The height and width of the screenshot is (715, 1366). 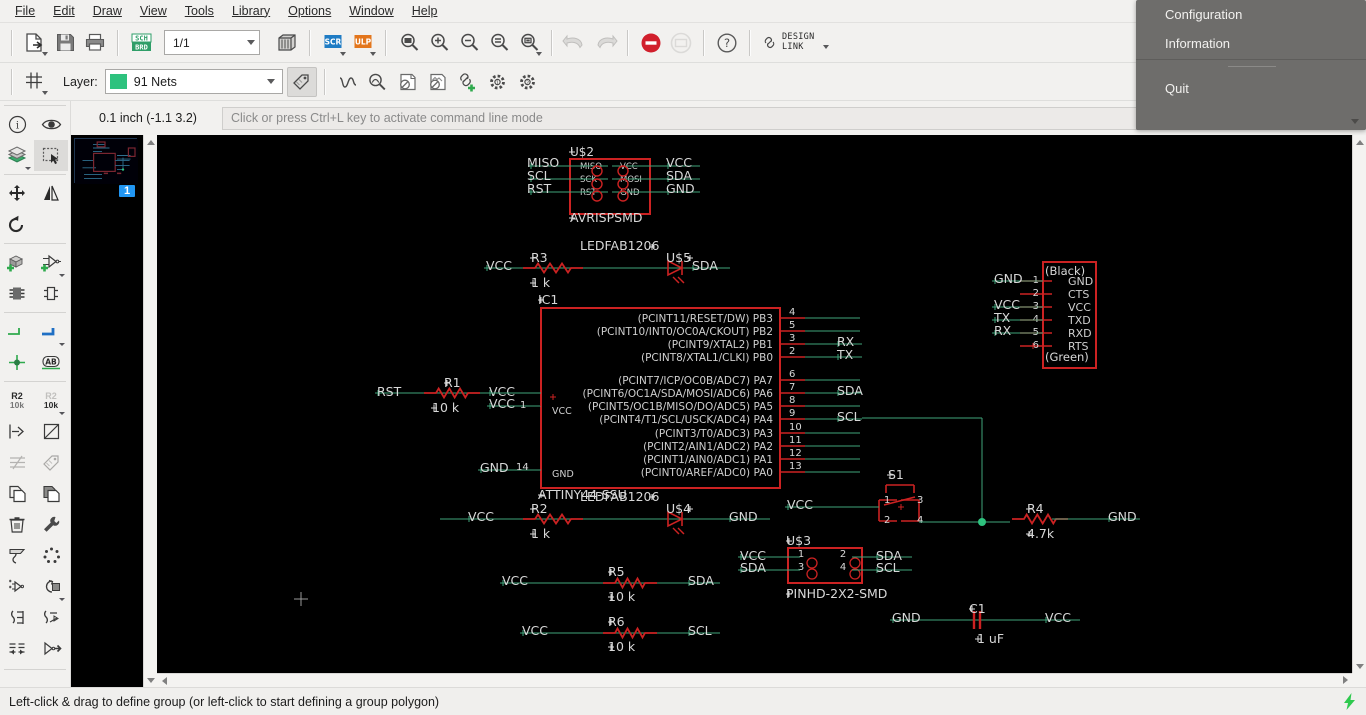 I want to click on menu-item-quit: Quit, so click(x=1251, y=88).